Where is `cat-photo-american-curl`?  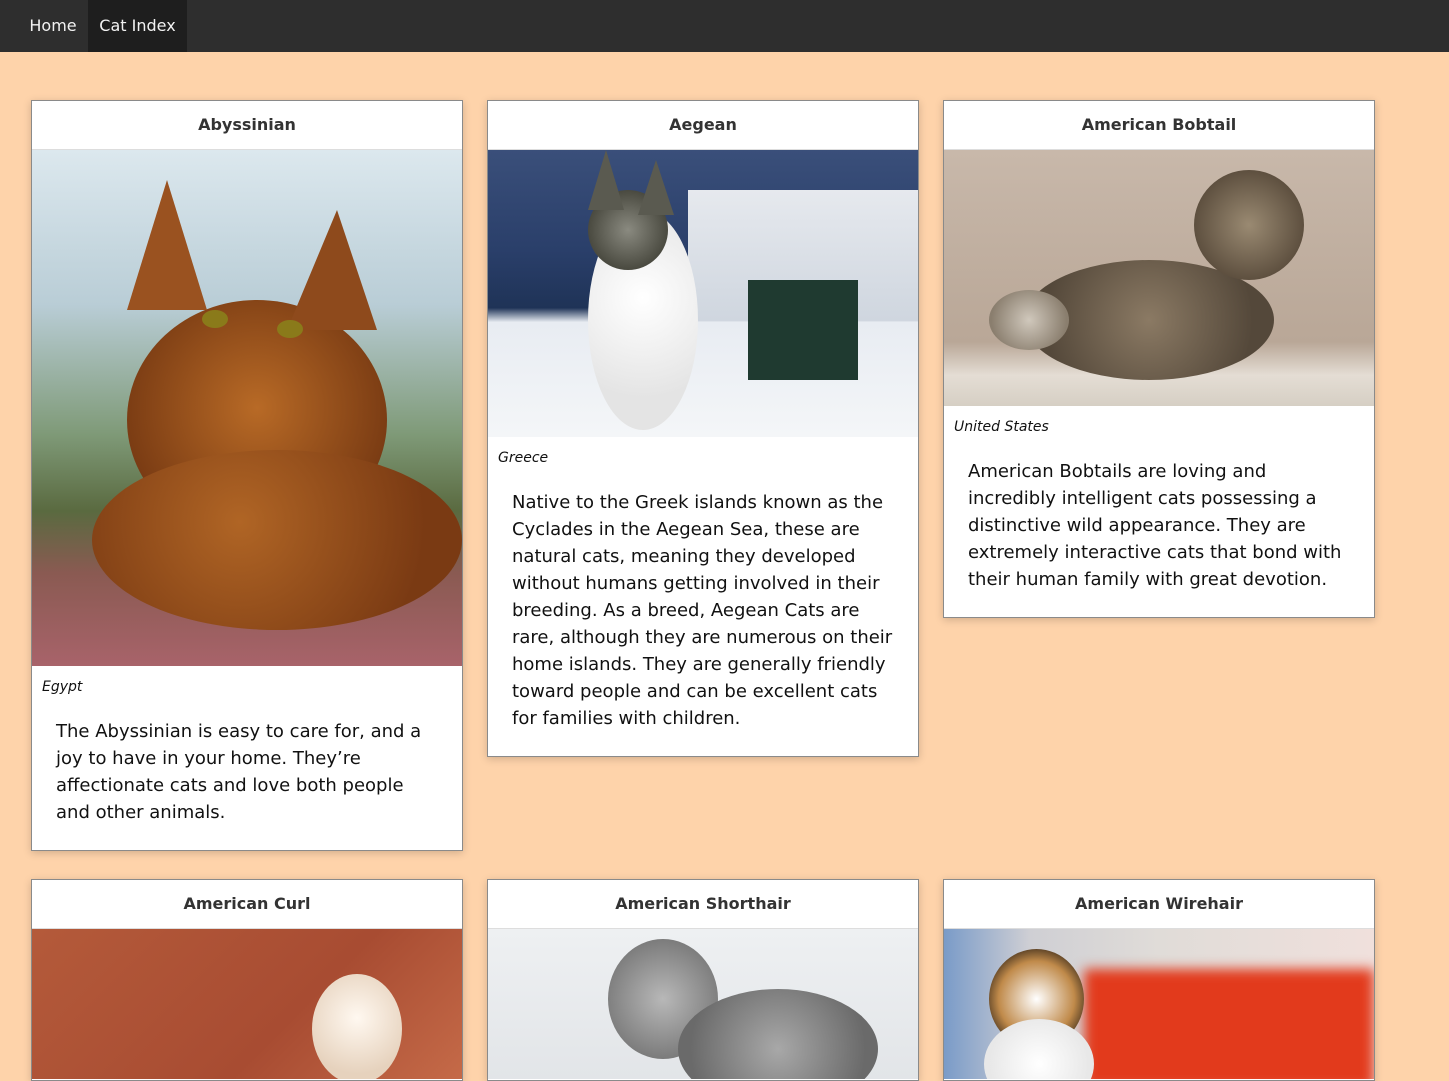
cat-photo-american-curl is located at coordinates (247, 1004).